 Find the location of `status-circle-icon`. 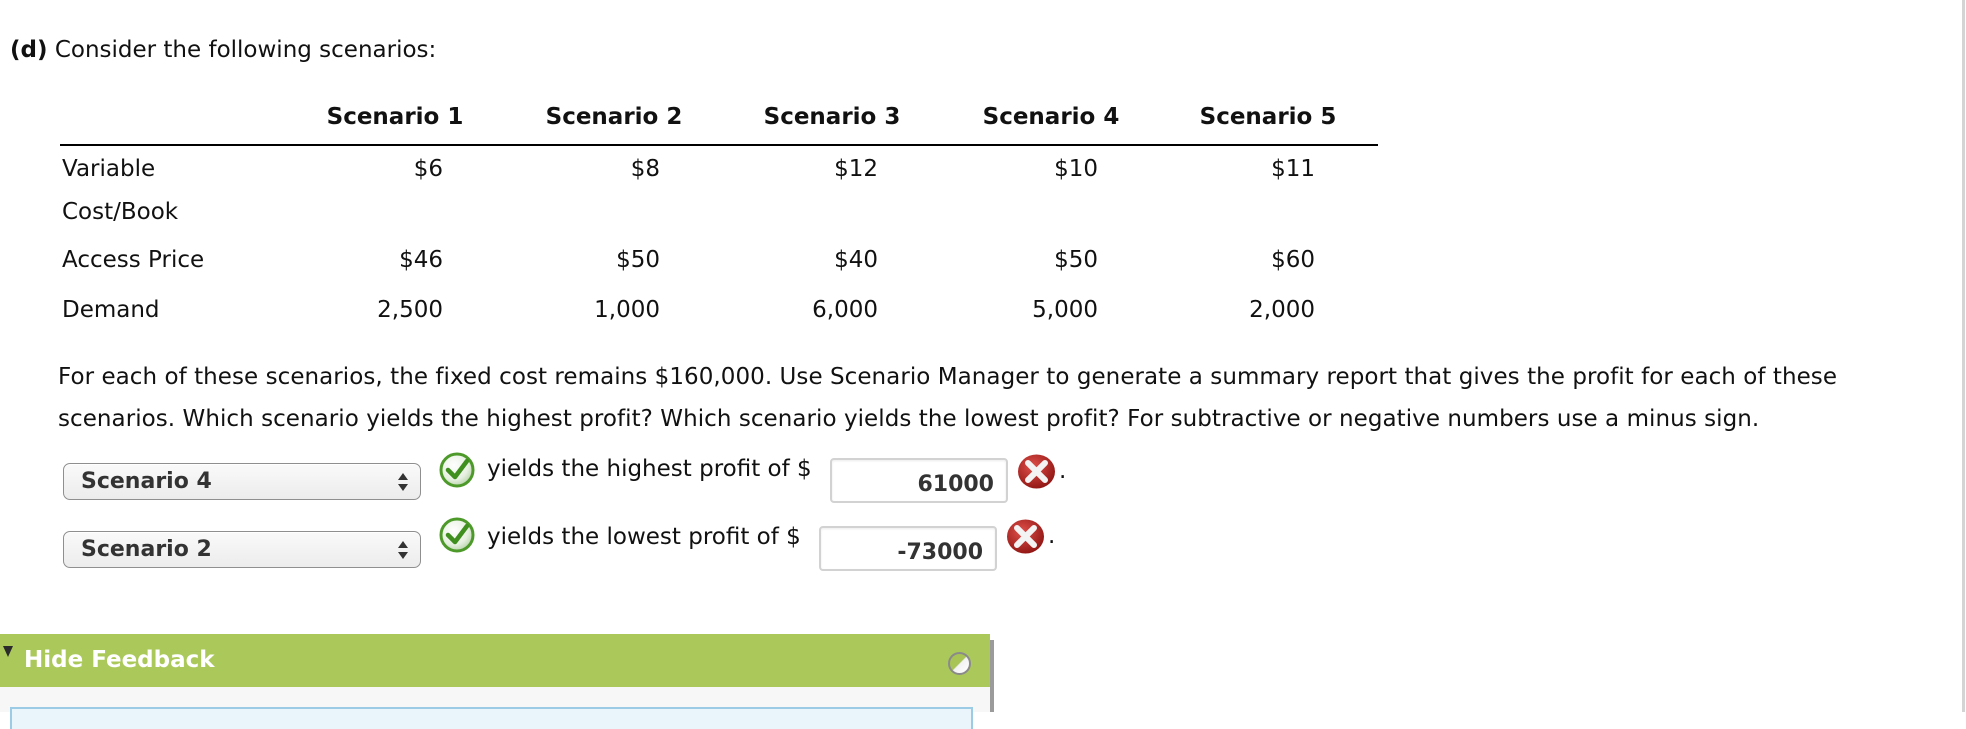

status-circle-icon is located at coordinates (959, 663).